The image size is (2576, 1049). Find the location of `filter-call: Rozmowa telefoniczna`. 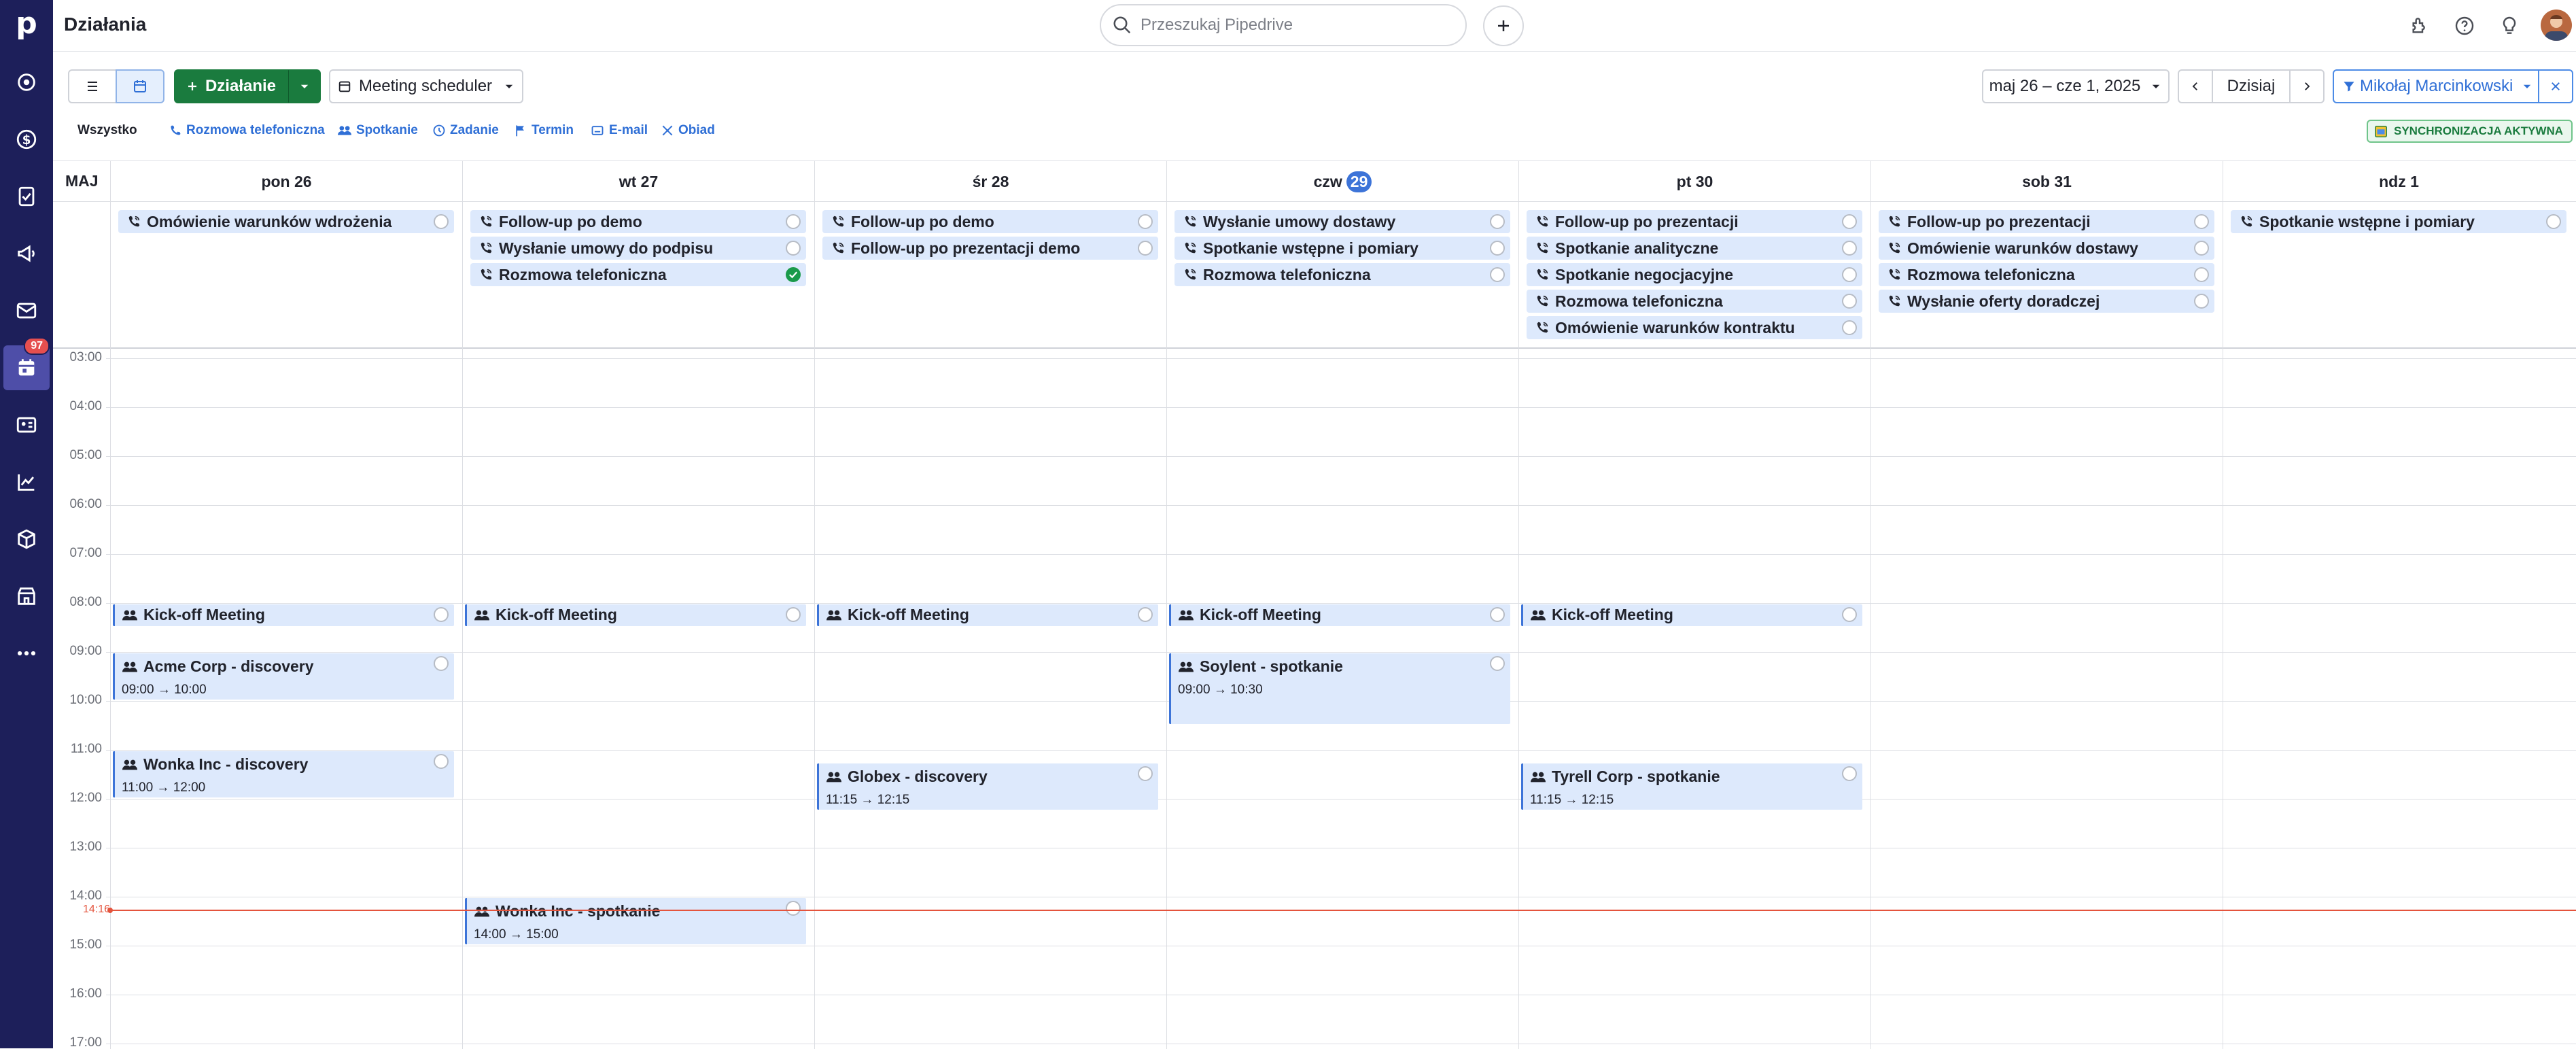

filter-call: Rozmowa telefoniczna is located at coordinates (247, 130).